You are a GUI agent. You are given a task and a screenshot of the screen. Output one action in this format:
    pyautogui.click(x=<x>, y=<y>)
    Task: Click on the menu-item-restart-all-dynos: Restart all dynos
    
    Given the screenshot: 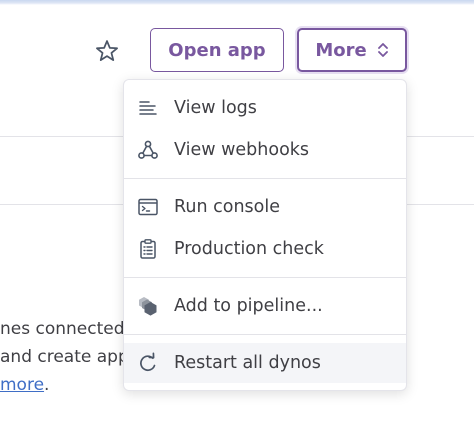 What is the action you would take?
    pyautogui.click(x=265, y=363)
    